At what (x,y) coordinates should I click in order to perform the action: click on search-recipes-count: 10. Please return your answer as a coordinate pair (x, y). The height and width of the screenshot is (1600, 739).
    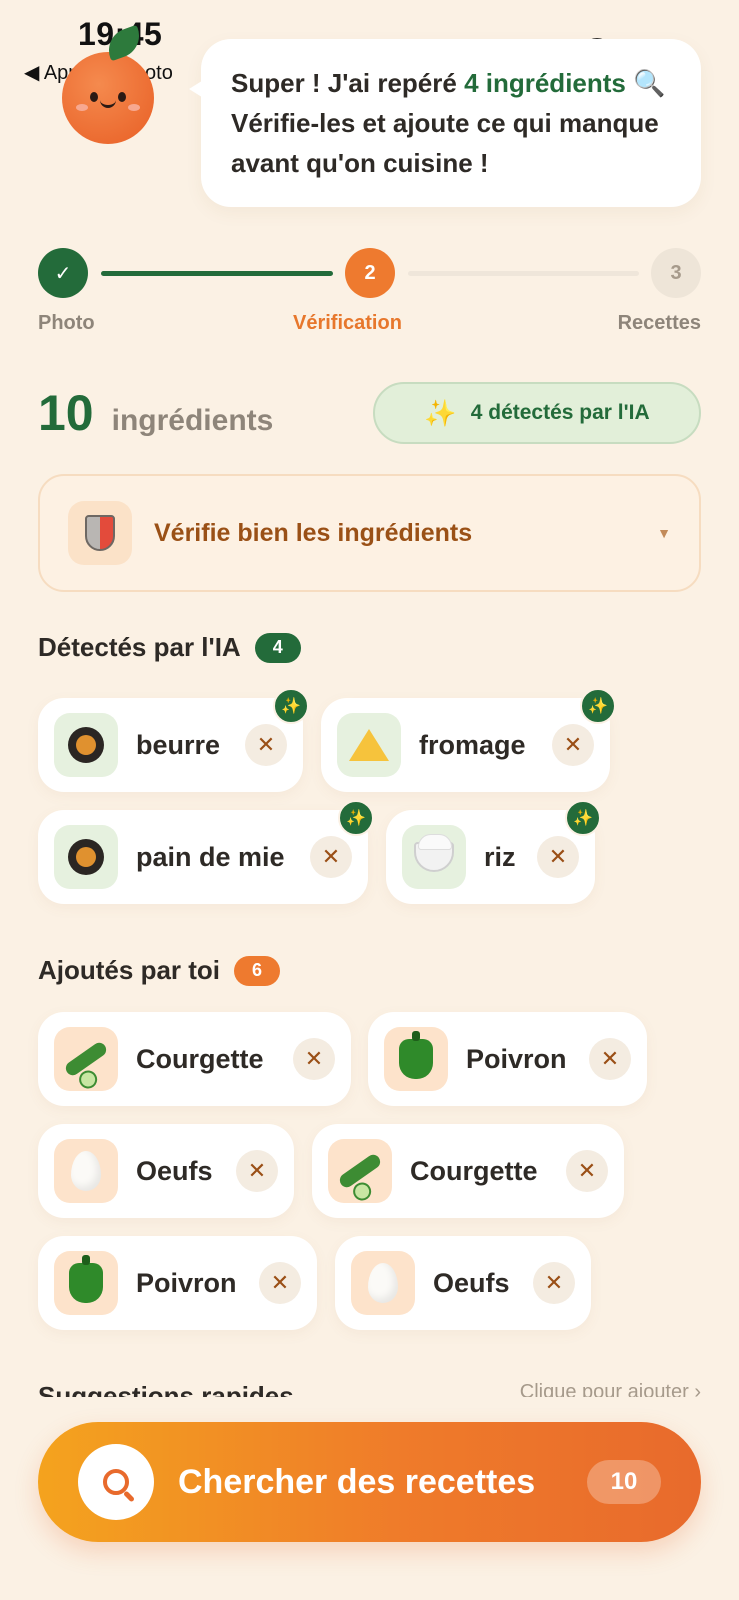
    Looking at the image, I should click on (624, 1482).